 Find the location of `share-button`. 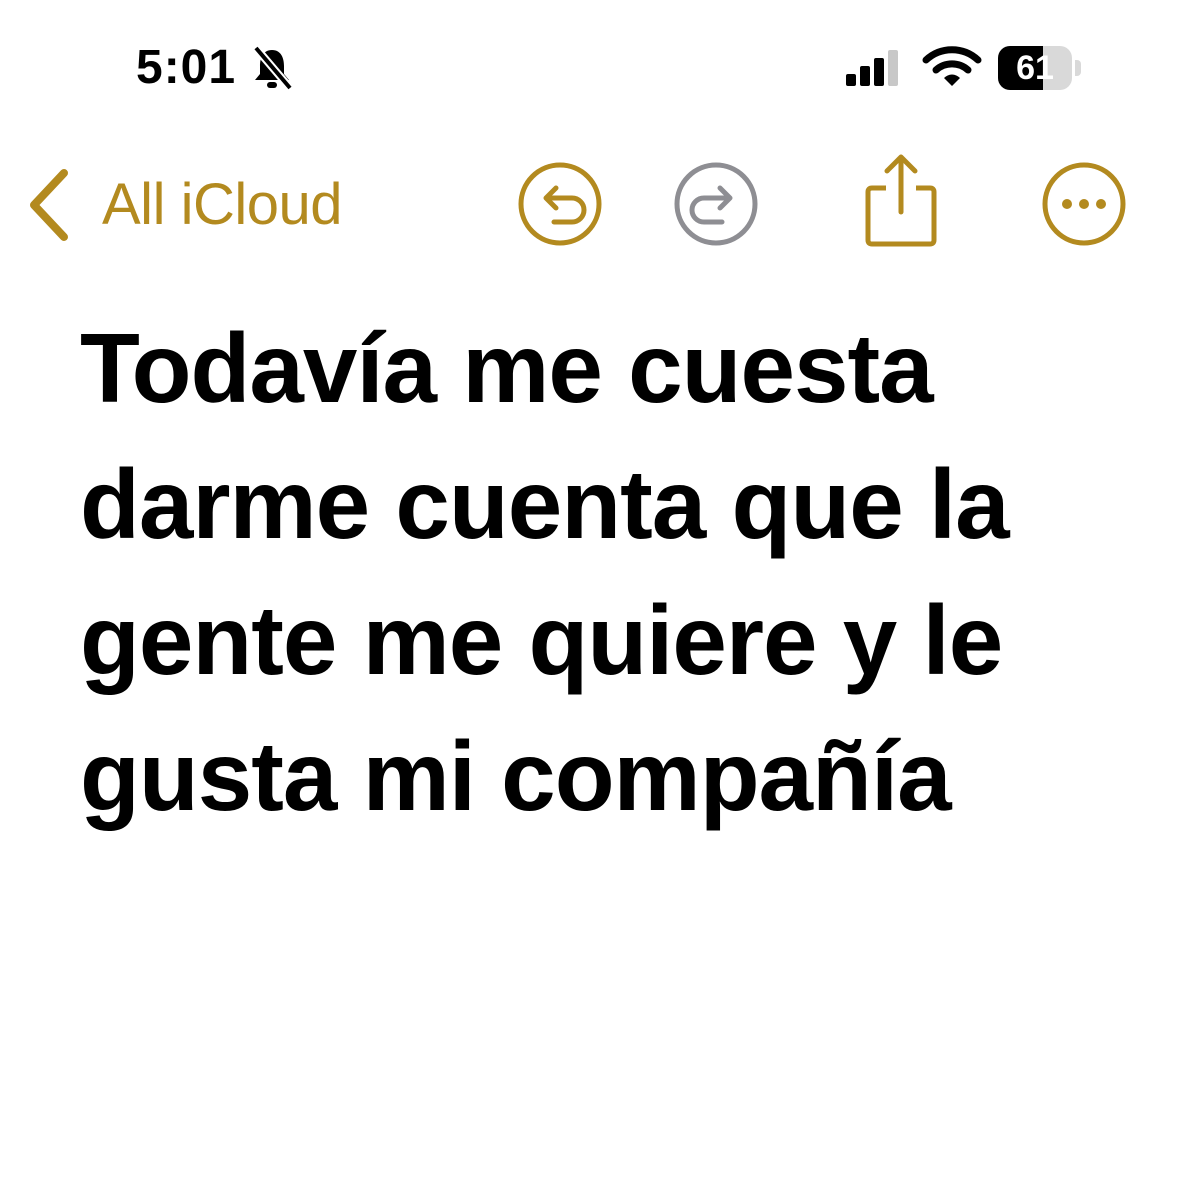

share-button is located at coordinates (901, 200).